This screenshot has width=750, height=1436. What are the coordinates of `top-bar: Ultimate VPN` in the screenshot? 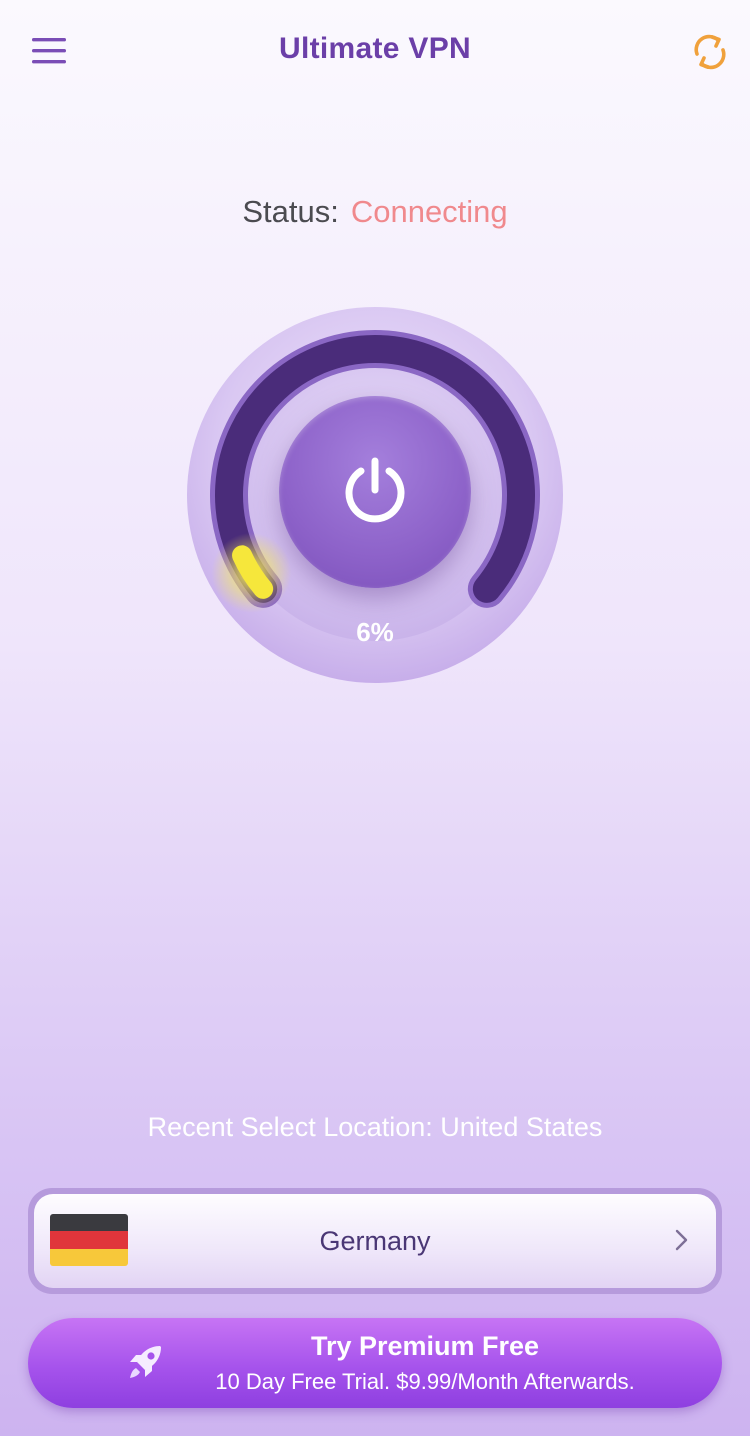 It's located at (375, 55).